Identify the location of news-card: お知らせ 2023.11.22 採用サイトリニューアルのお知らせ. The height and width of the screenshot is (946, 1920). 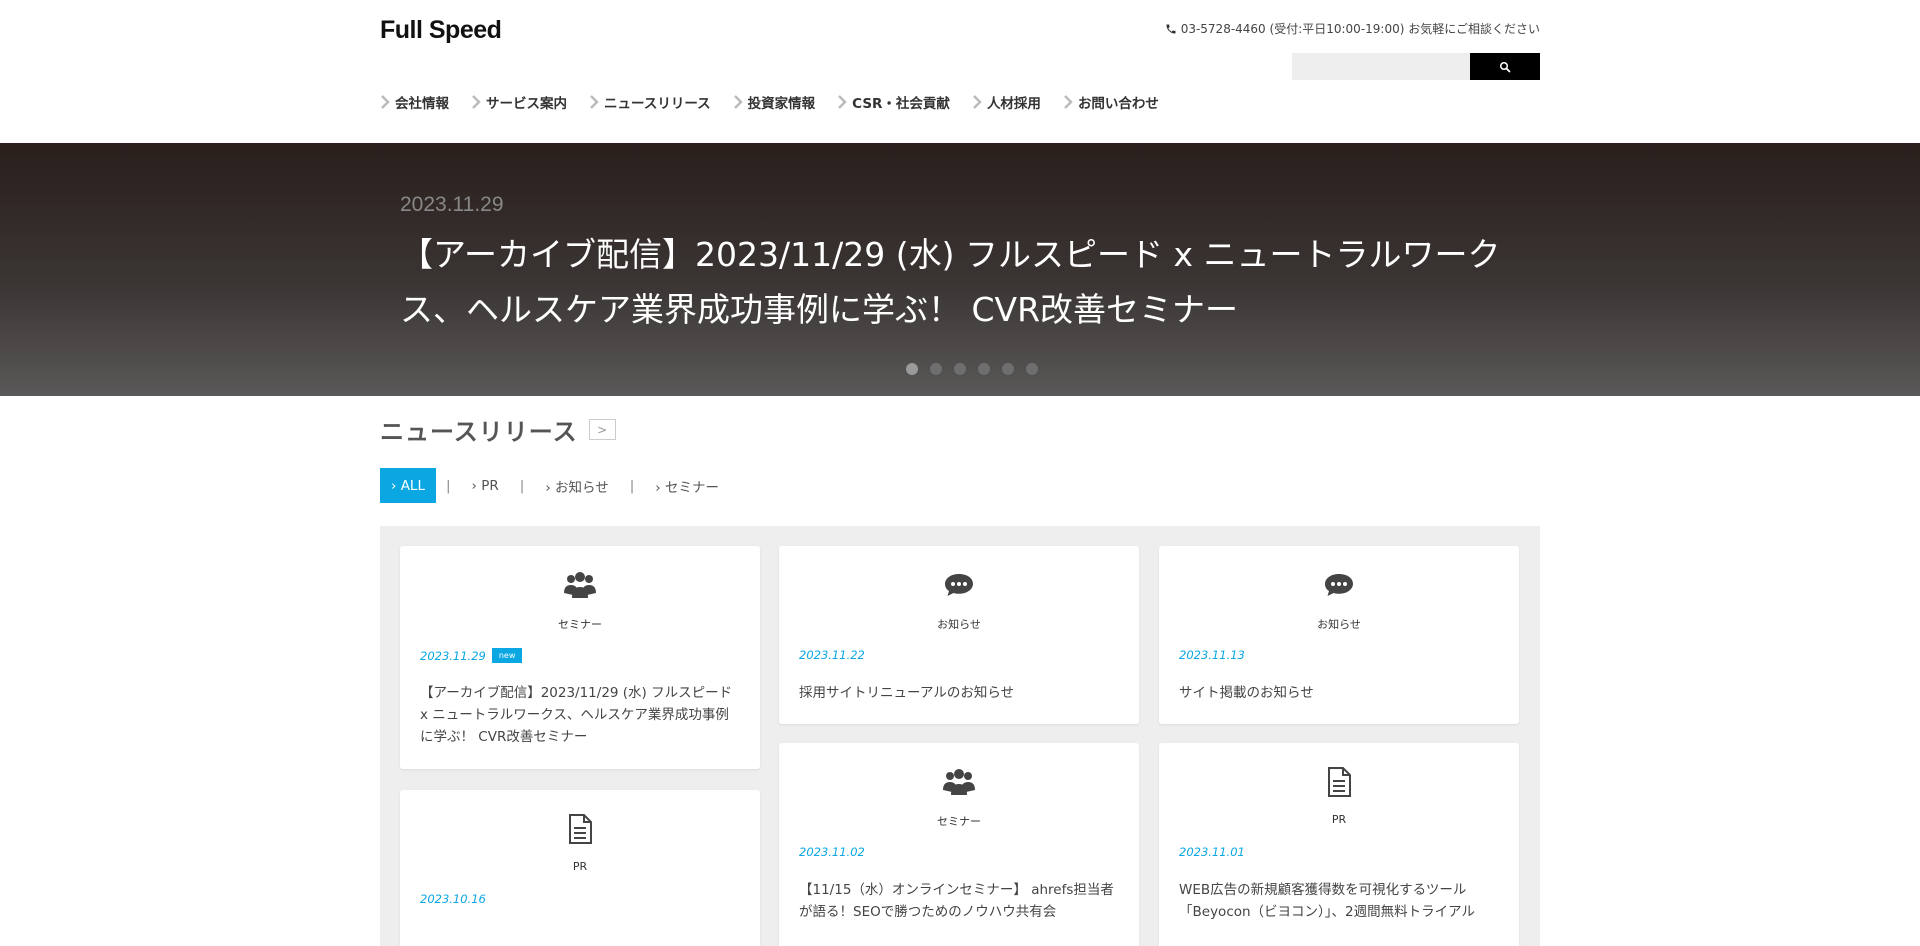
(959, 635).